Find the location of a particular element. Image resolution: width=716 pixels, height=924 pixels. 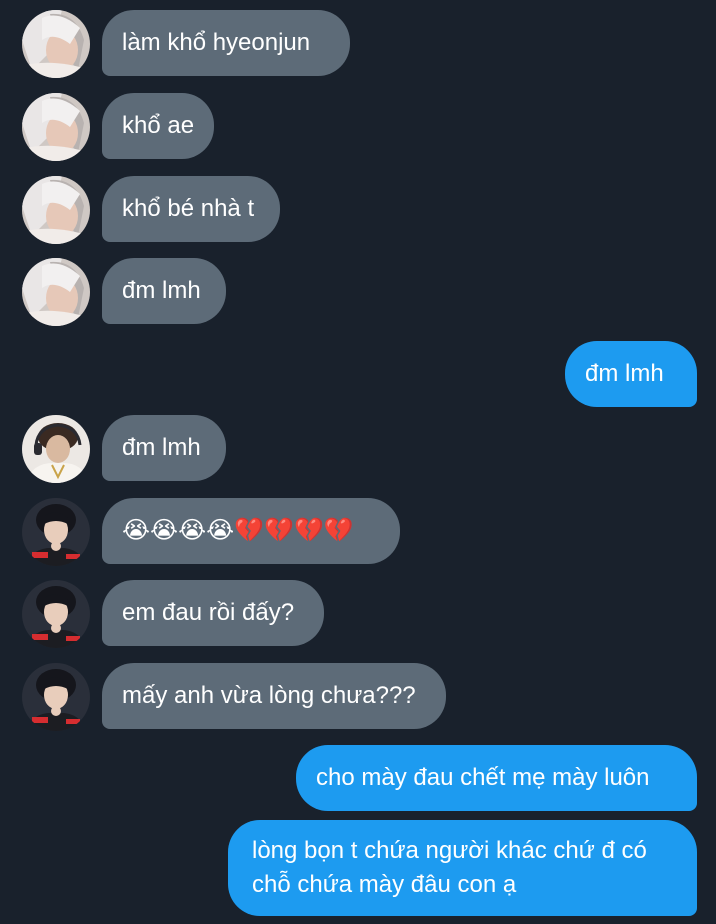

message-row-incoming: khổ bé nhà t is located at coordinates (358, 210).